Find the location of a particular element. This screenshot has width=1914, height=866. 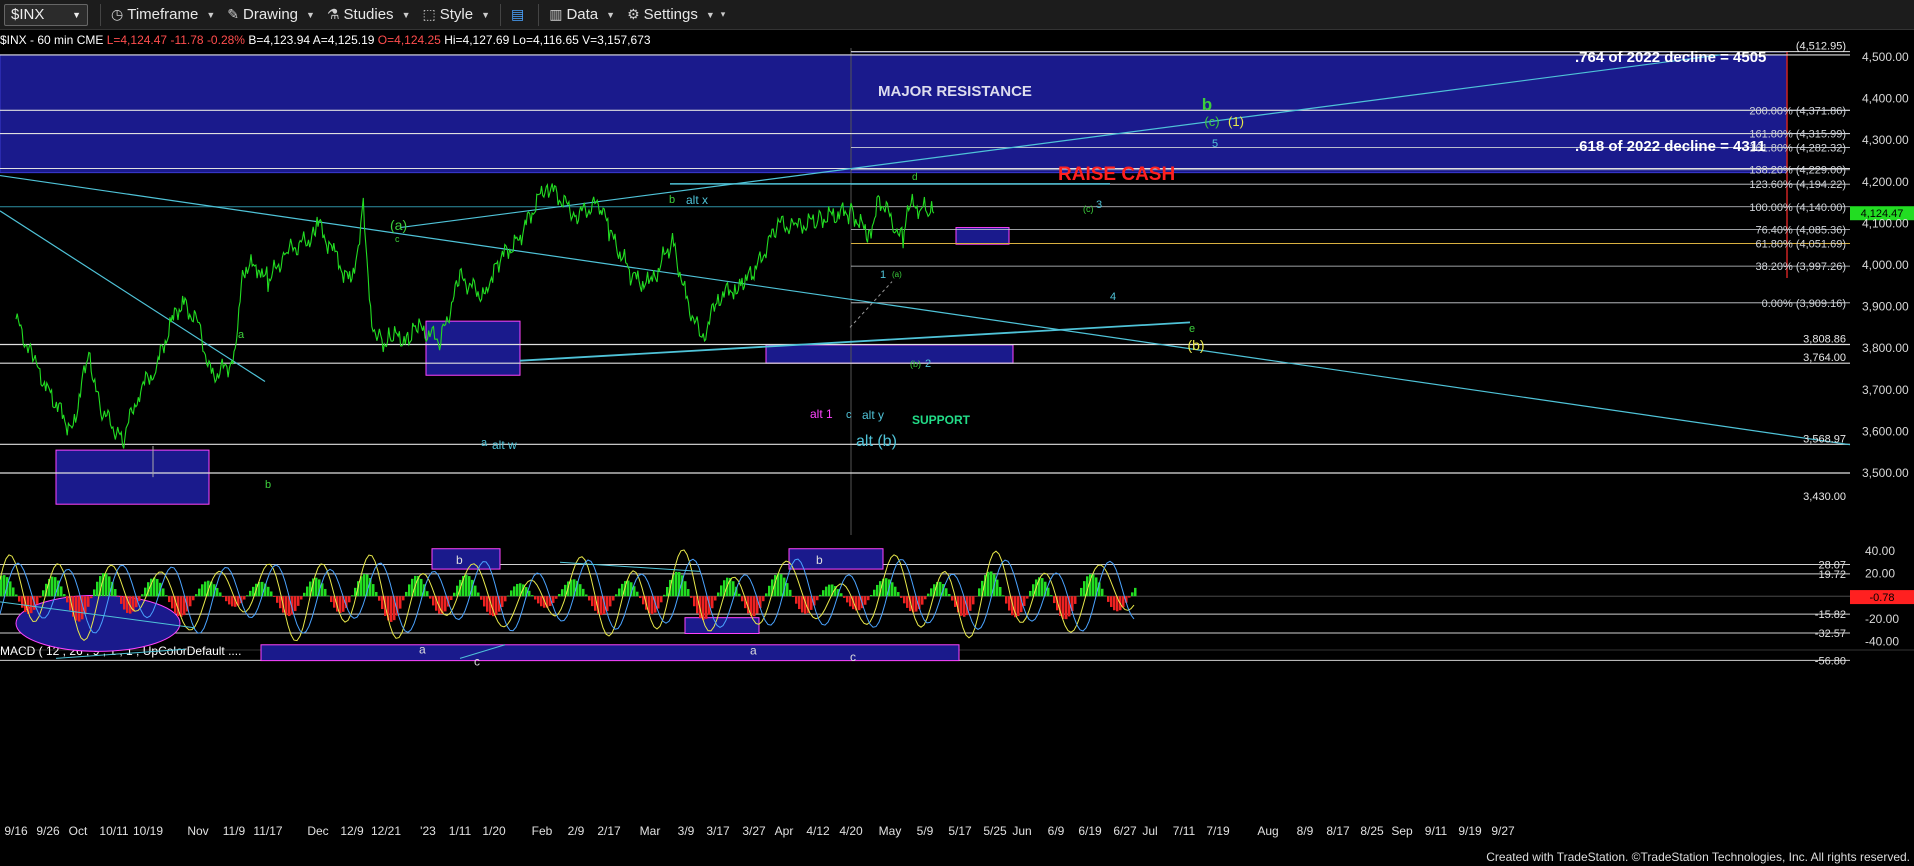

layout-button: ▤ is located at coordinates (519, 15).